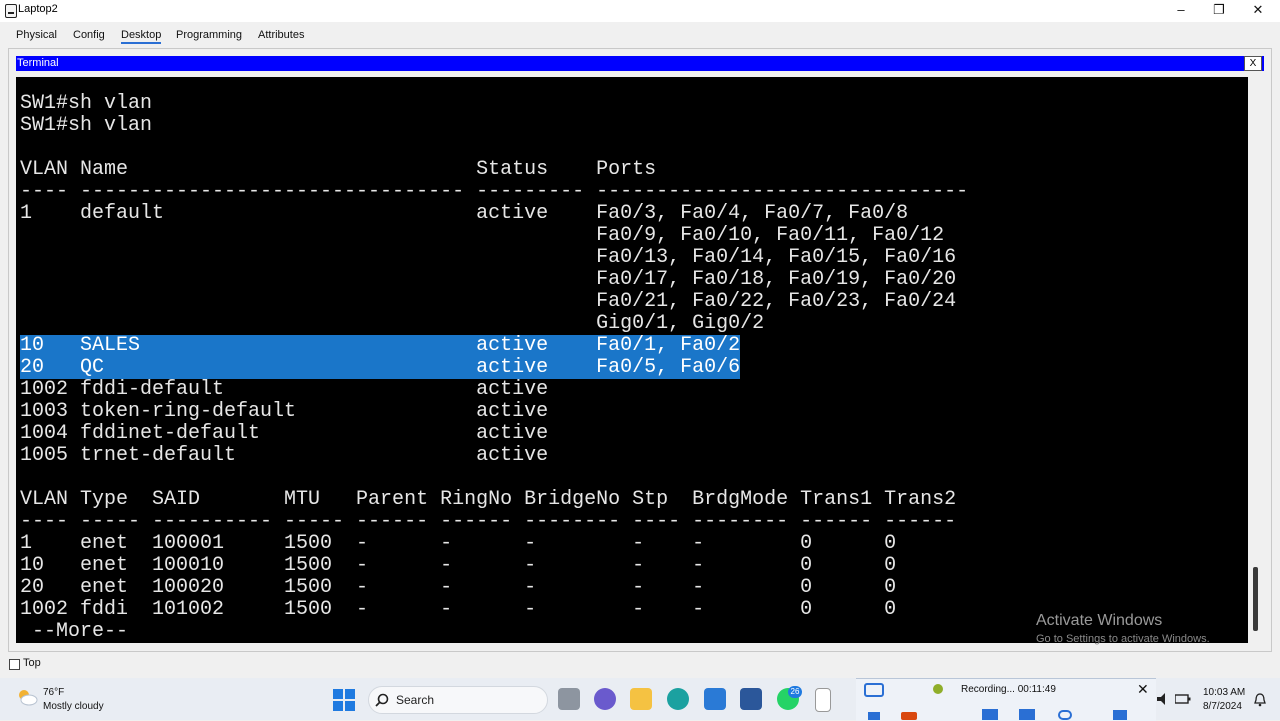  I want to click on terminal-title-bar: Terminal, so click(640, 63).